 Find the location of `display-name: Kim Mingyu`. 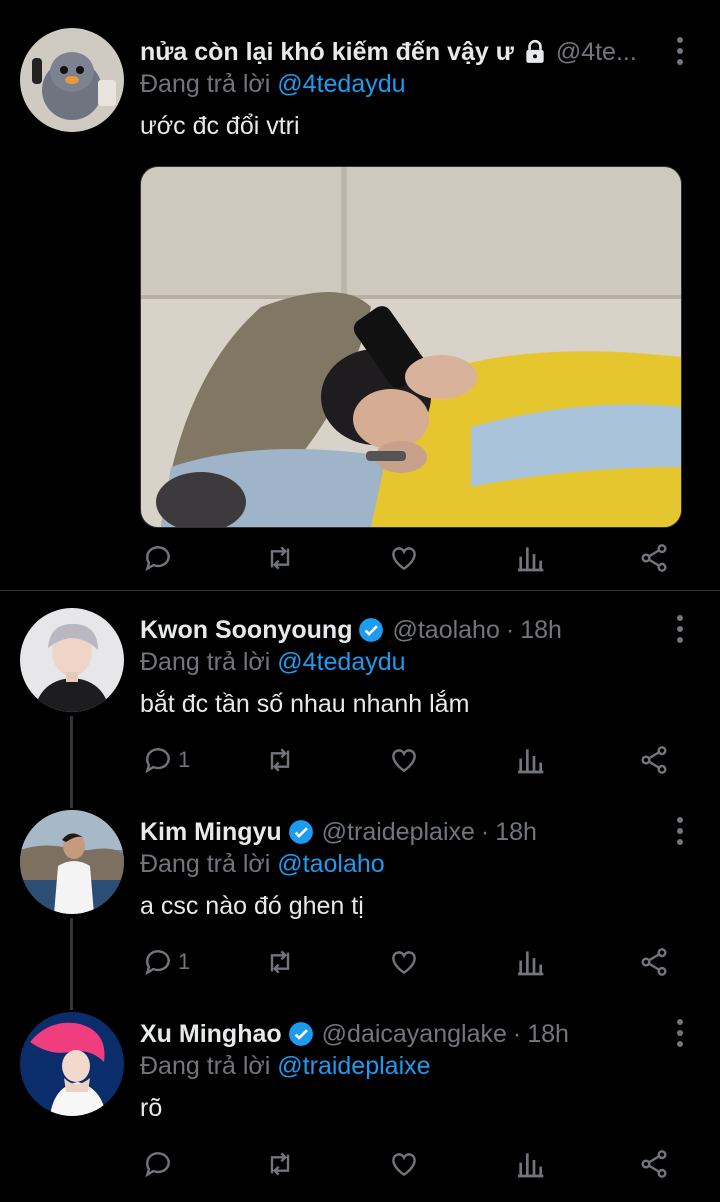

display-name: Kim Mingyu is located at coordinates (211, 832).